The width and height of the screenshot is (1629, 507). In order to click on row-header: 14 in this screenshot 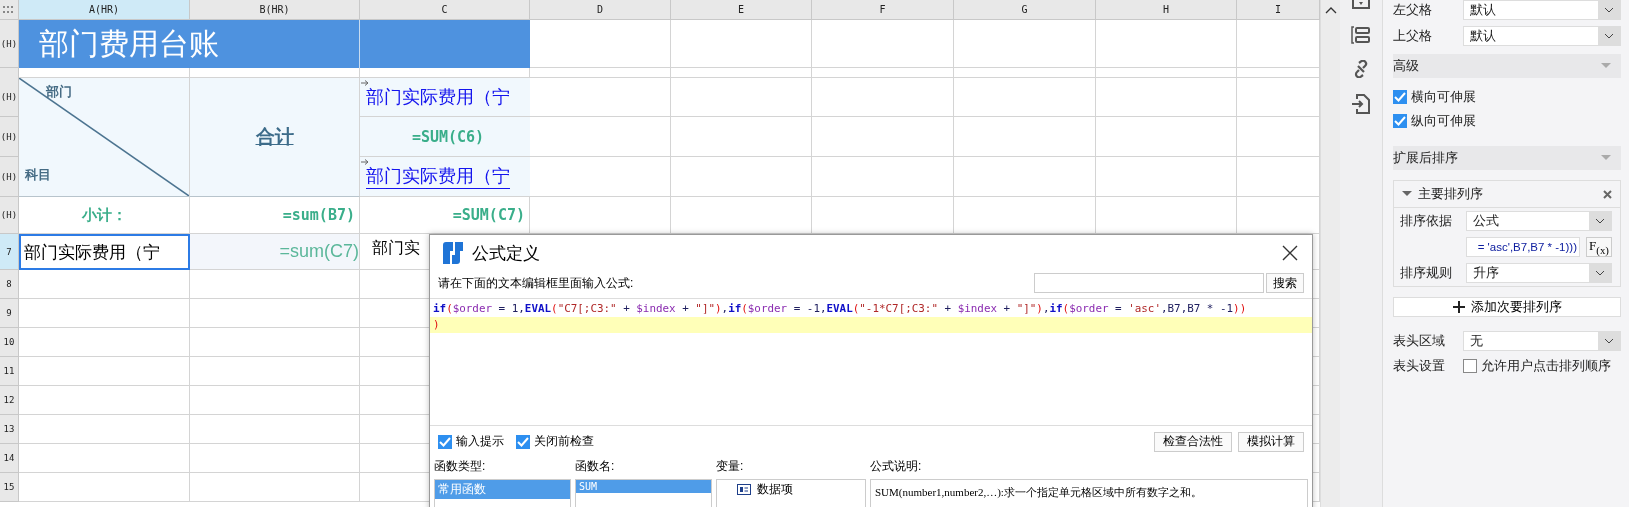, I will do `click(9, 458)`.